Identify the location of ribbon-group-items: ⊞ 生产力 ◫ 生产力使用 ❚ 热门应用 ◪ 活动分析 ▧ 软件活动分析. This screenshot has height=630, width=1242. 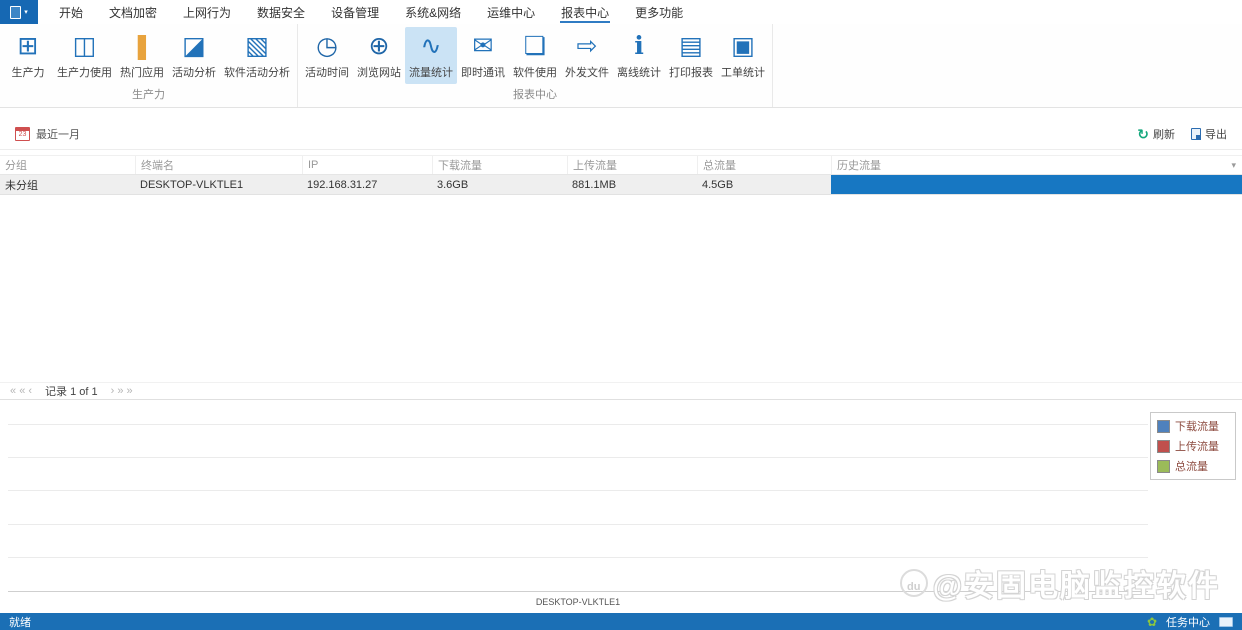
(148, 54).